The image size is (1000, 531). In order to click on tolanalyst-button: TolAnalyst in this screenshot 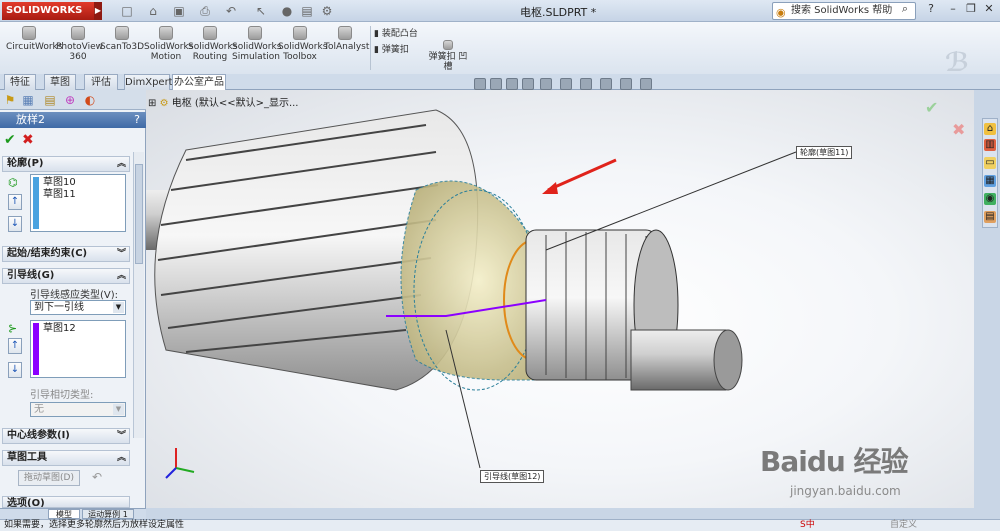, I will do `click(346, 39)`.